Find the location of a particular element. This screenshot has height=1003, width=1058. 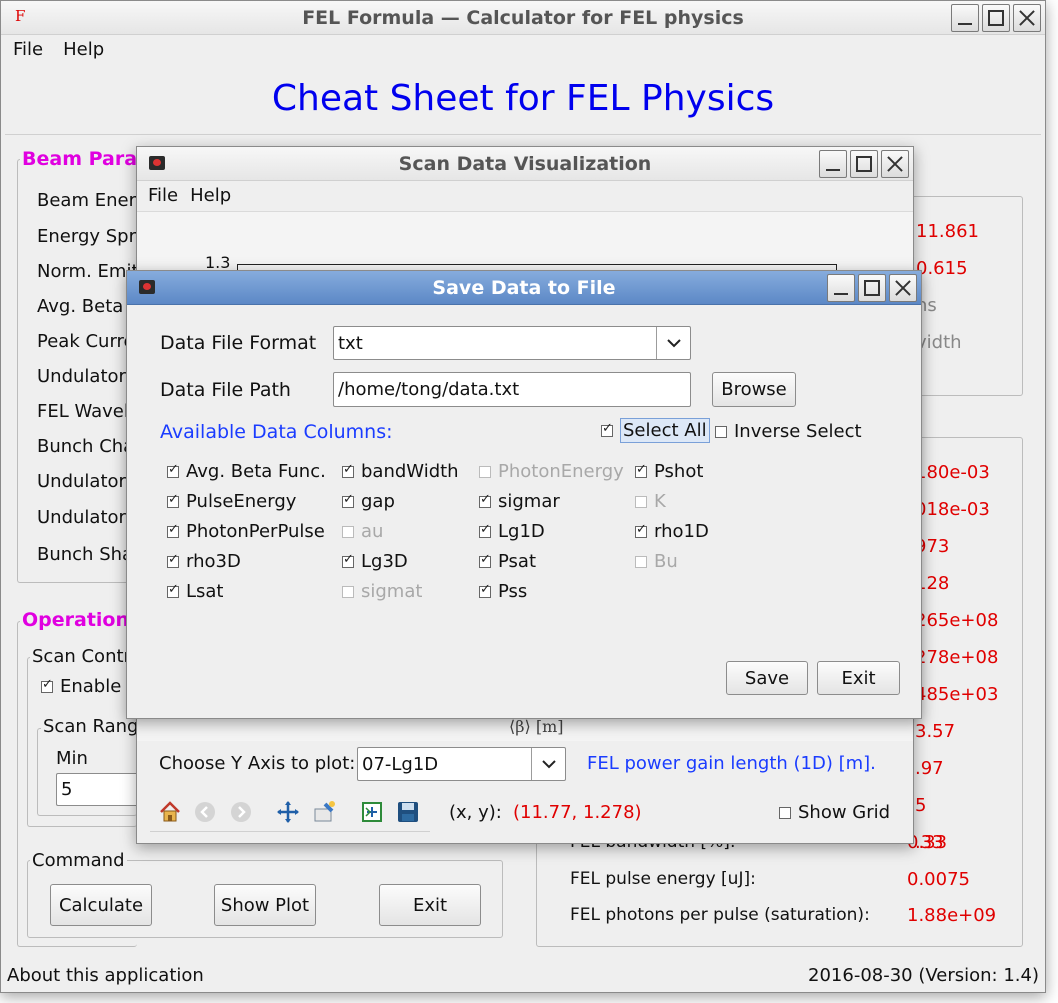

select-all-checkbox: Select All is located at coordinates (655, 430).